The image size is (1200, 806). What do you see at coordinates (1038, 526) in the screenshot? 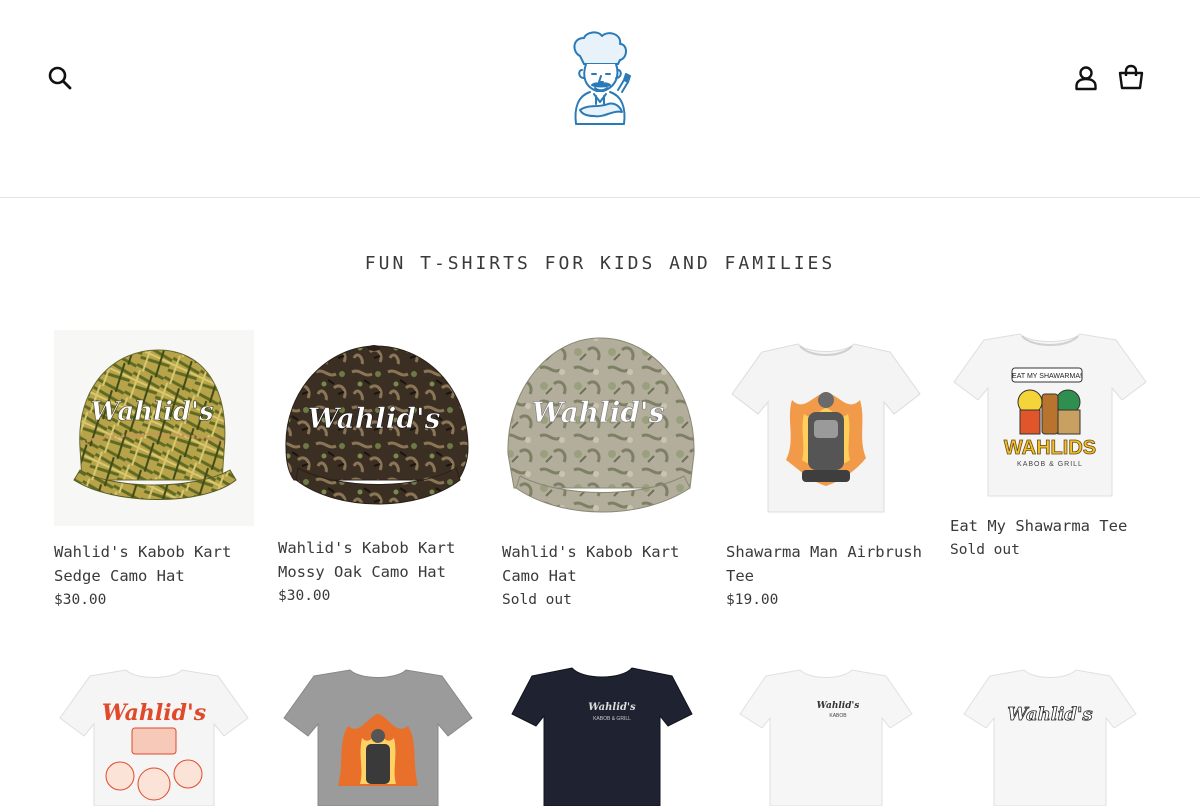
I see `product-name: Eat My Shawarma Tee` at bounding box center [1038, 526].